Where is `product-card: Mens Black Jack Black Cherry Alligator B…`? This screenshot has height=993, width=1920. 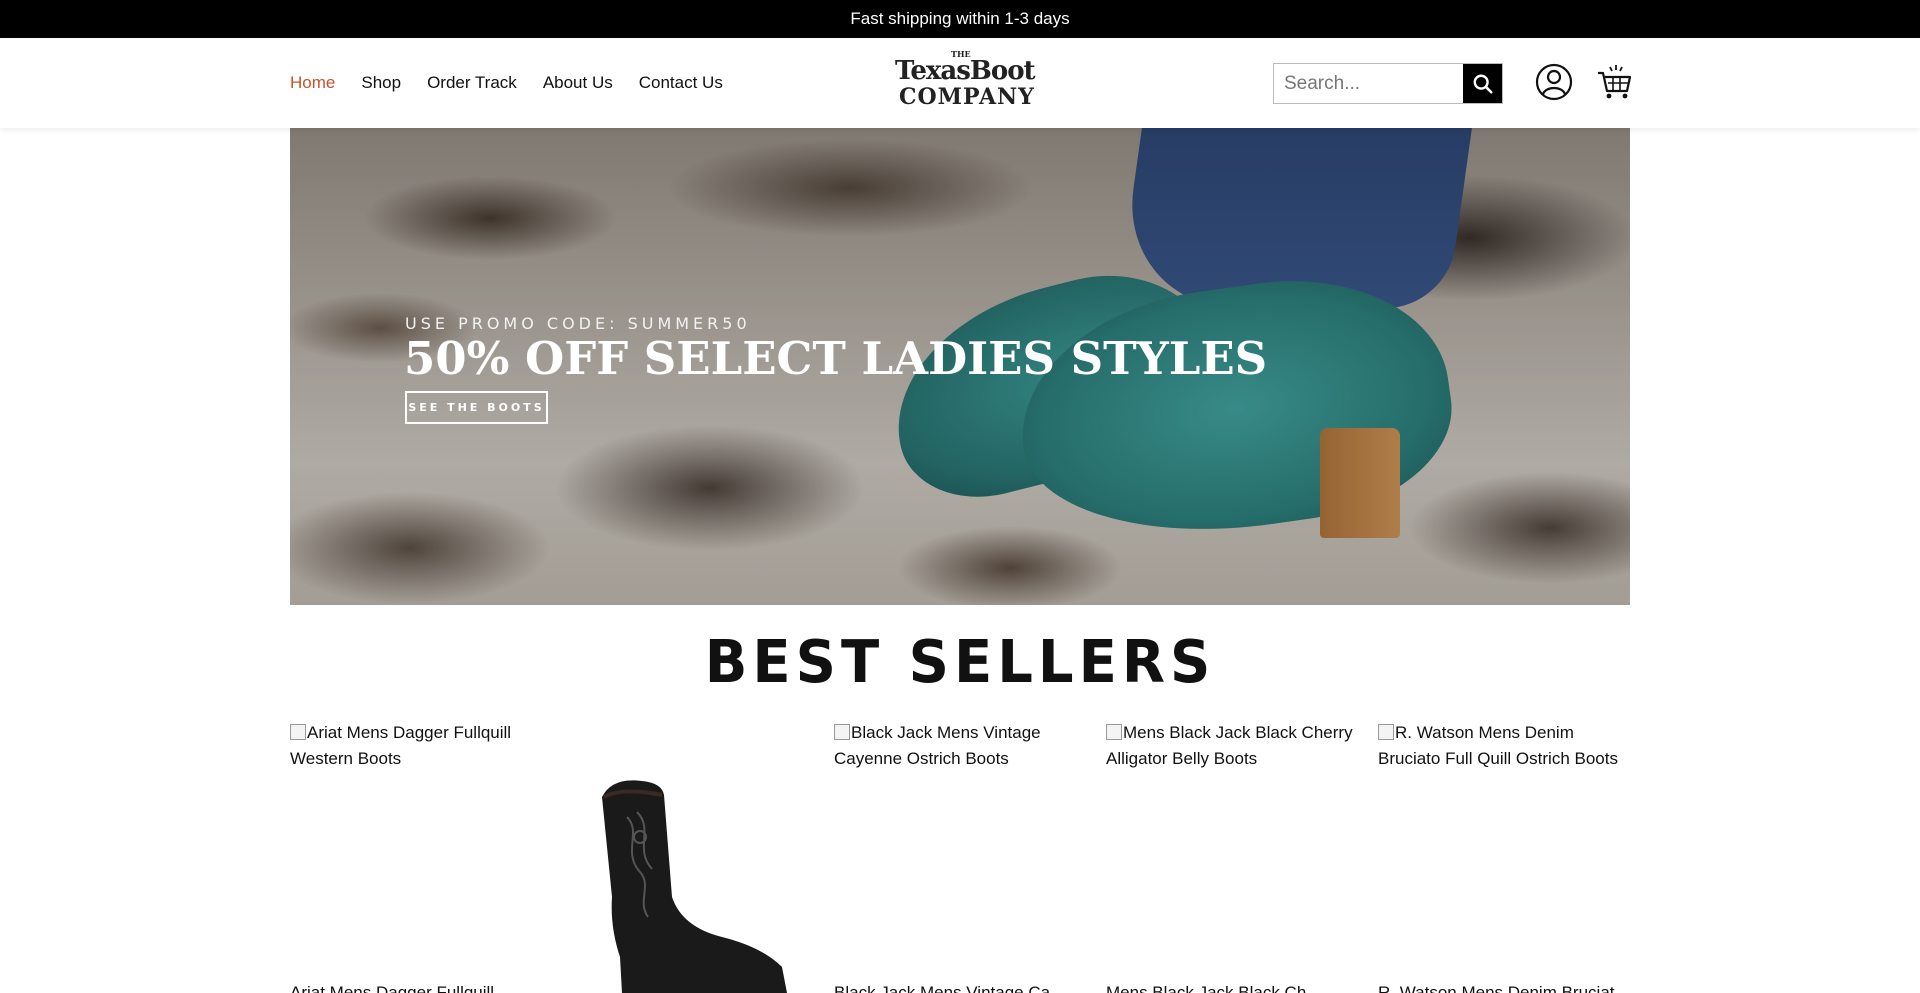
product-card: Mens Black Jack Black Cherry Alligator B… is located at coordinates (1235, 856).